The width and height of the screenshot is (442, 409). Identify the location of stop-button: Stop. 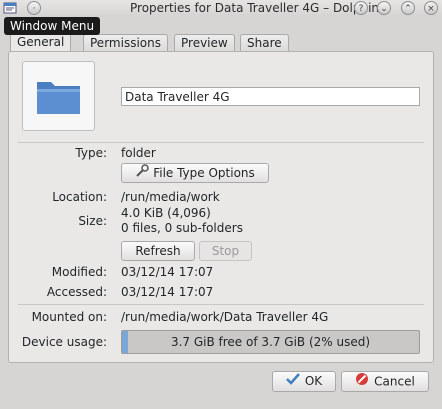
(225, 251).